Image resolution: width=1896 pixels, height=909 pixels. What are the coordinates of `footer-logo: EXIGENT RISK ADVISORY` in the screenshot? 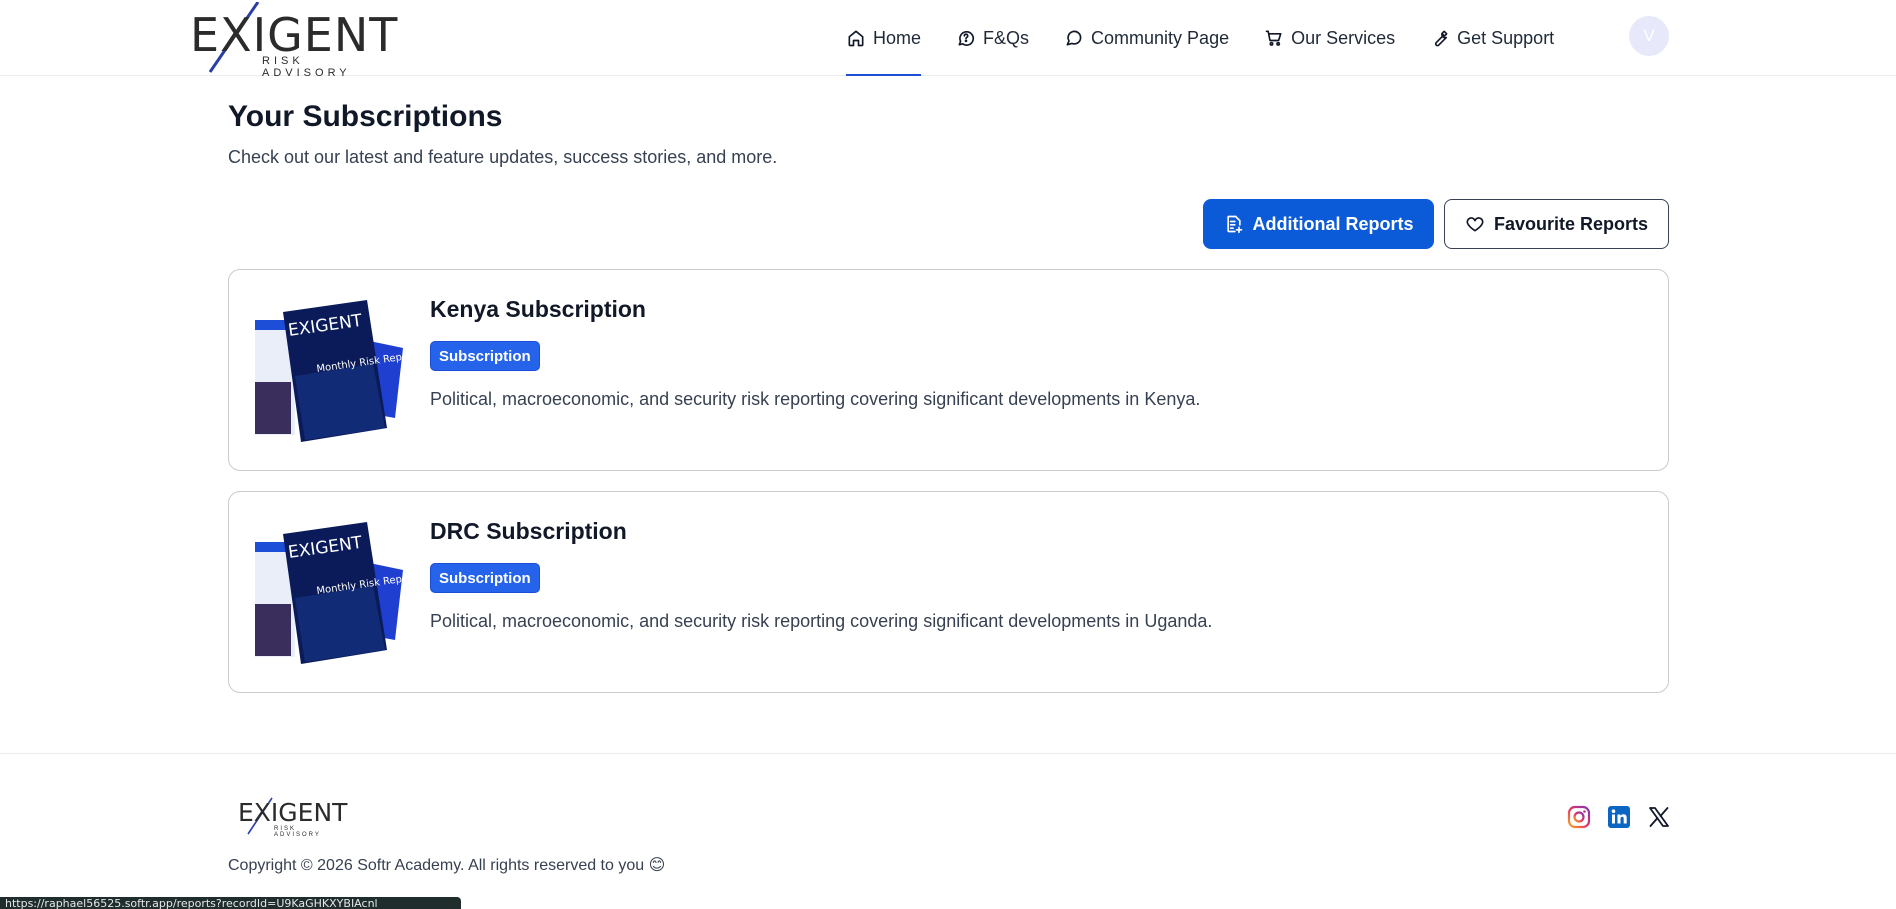 It's located at (292, 817).